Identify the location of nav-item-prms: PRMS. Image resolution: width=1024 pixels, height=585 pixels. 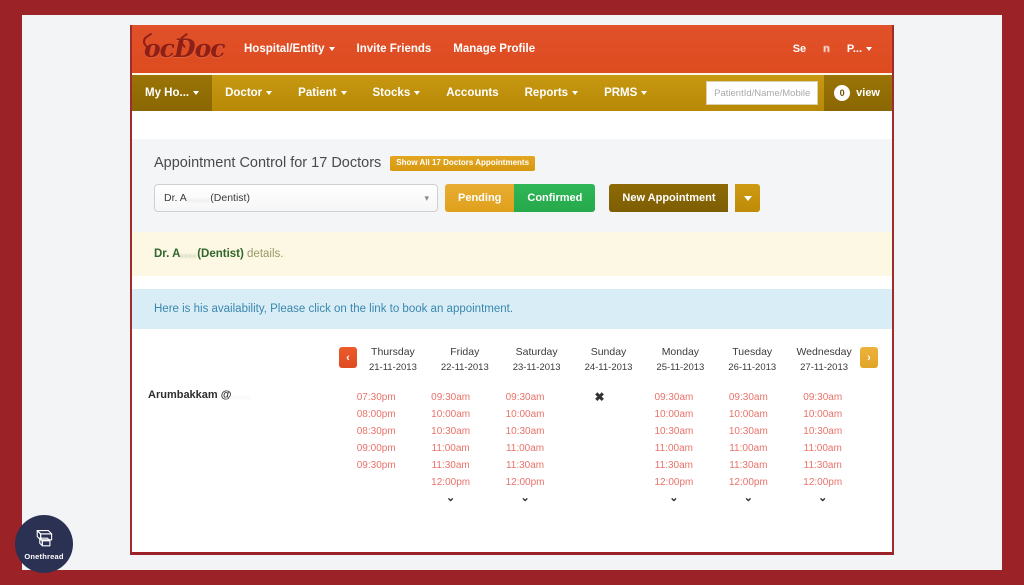
(625, 93).